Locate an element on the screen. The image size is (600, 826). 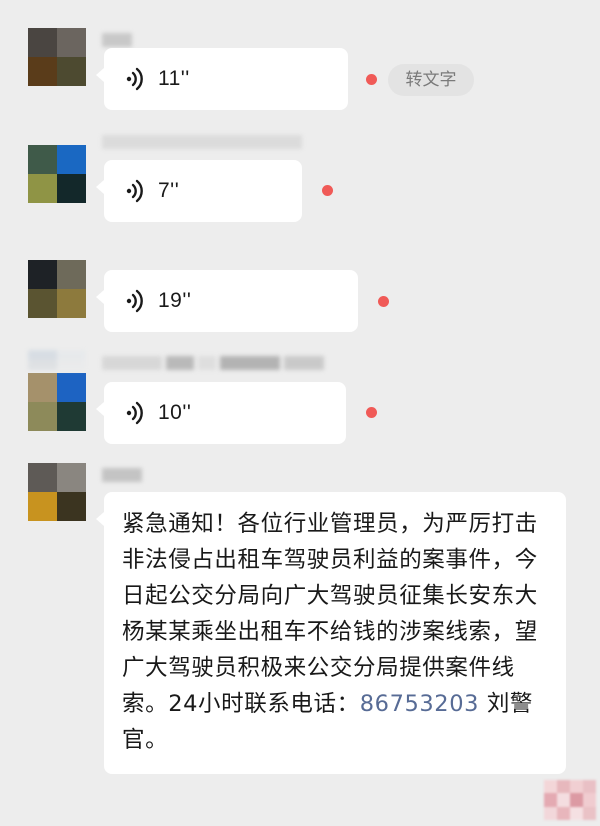
voice-duration: 11'' is located at coordinates (174, 78).